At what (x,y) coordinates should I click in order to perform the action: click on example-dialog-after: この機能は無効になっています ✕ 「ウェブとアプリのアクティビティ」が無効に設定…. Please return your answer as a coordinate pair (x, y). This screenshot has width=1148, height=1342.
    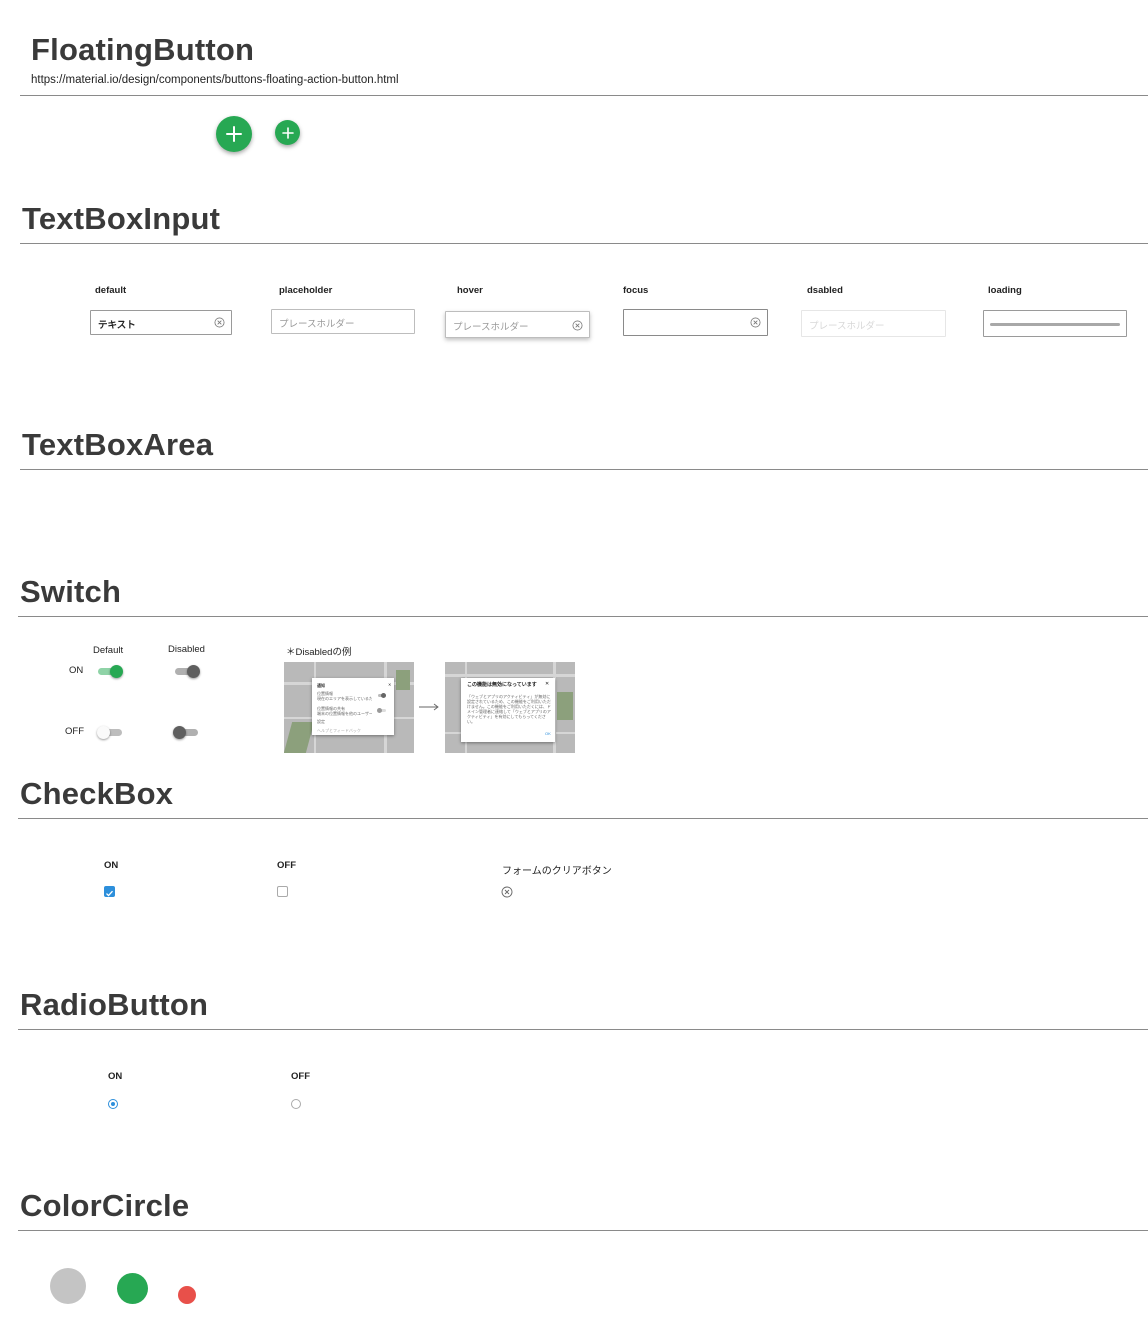
    Looking at the image, I should click on (508, 710).